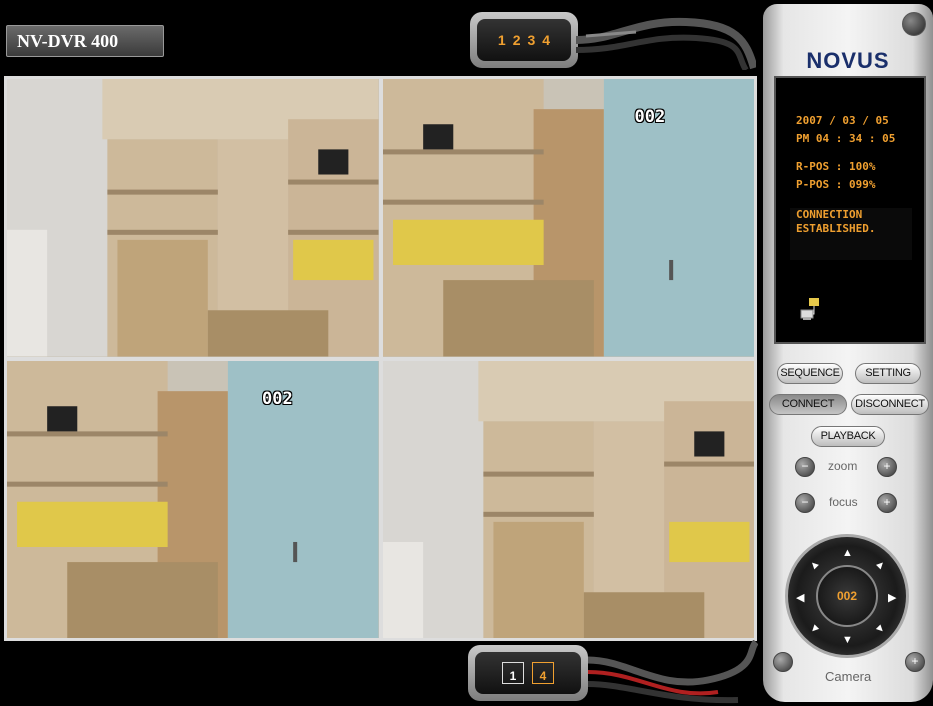 This screenshot has width=933, height=706. Describe the element at coordinates (502, 40) in the screenshot. I see `camera-1-button: 1` at that location.